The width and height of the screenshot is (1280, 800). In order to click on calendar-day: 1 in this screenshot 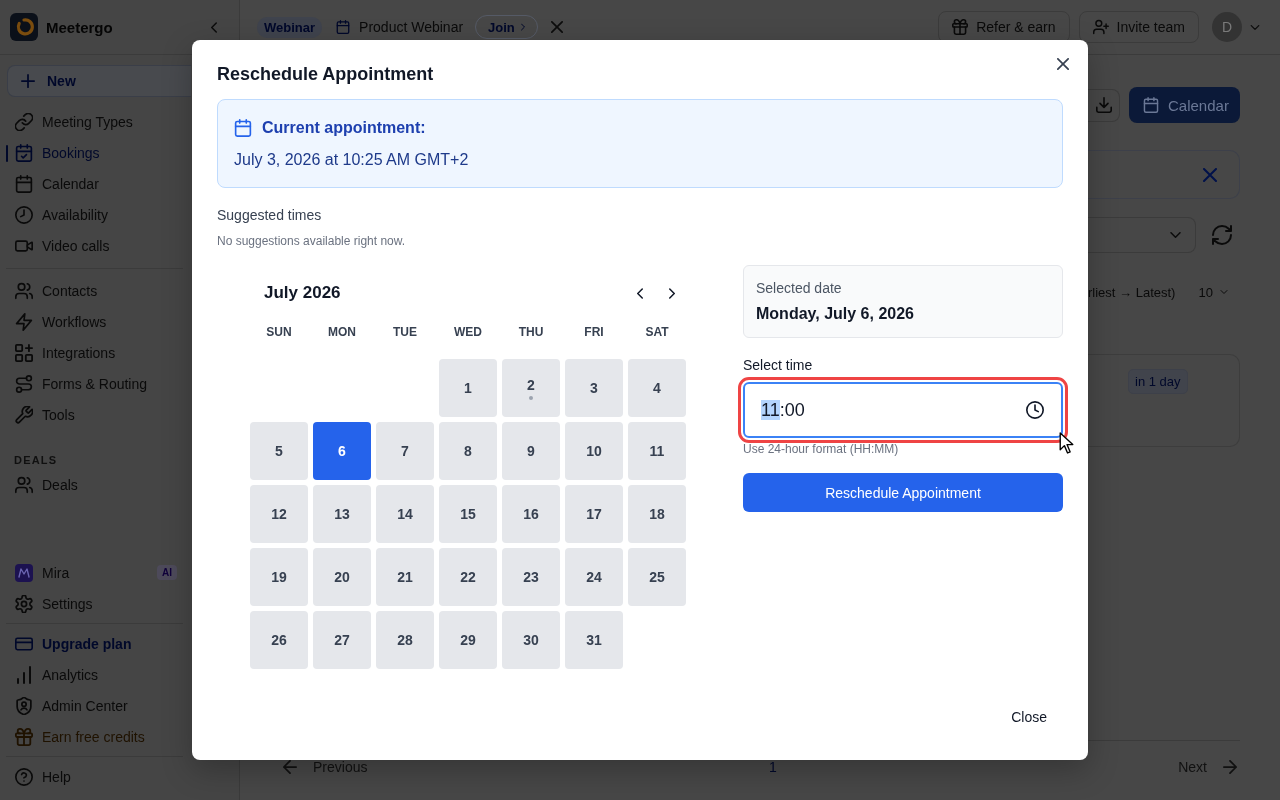, I will do `click(468, 388)`.